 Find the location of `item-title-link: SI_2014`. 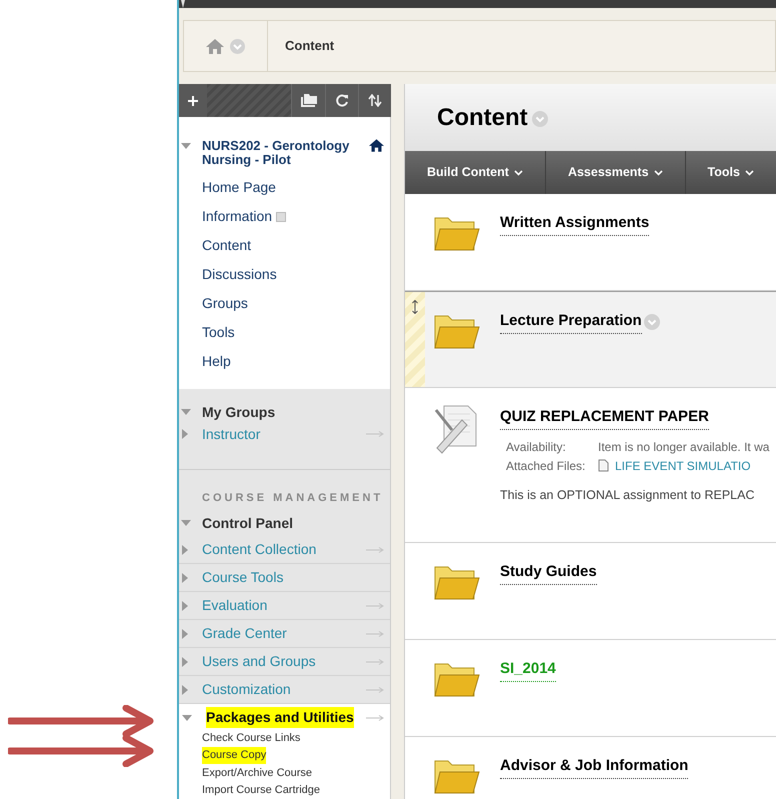

item-title-link: SI_2014 is located at coordinates (528, 670).